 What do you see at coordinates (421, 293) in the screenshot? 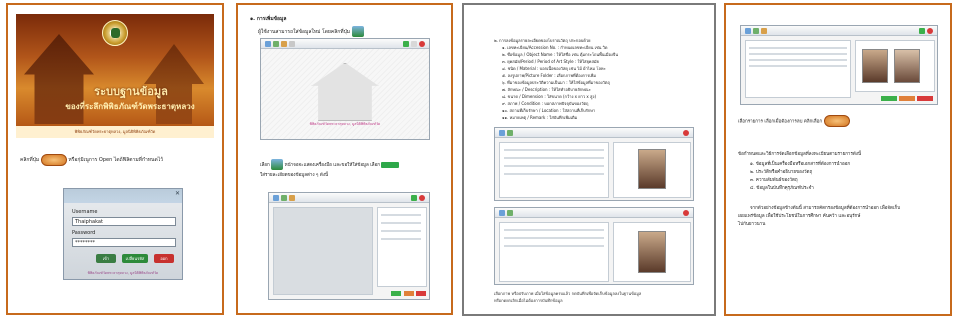
I see `close-button` at bounding box center [421, 293].